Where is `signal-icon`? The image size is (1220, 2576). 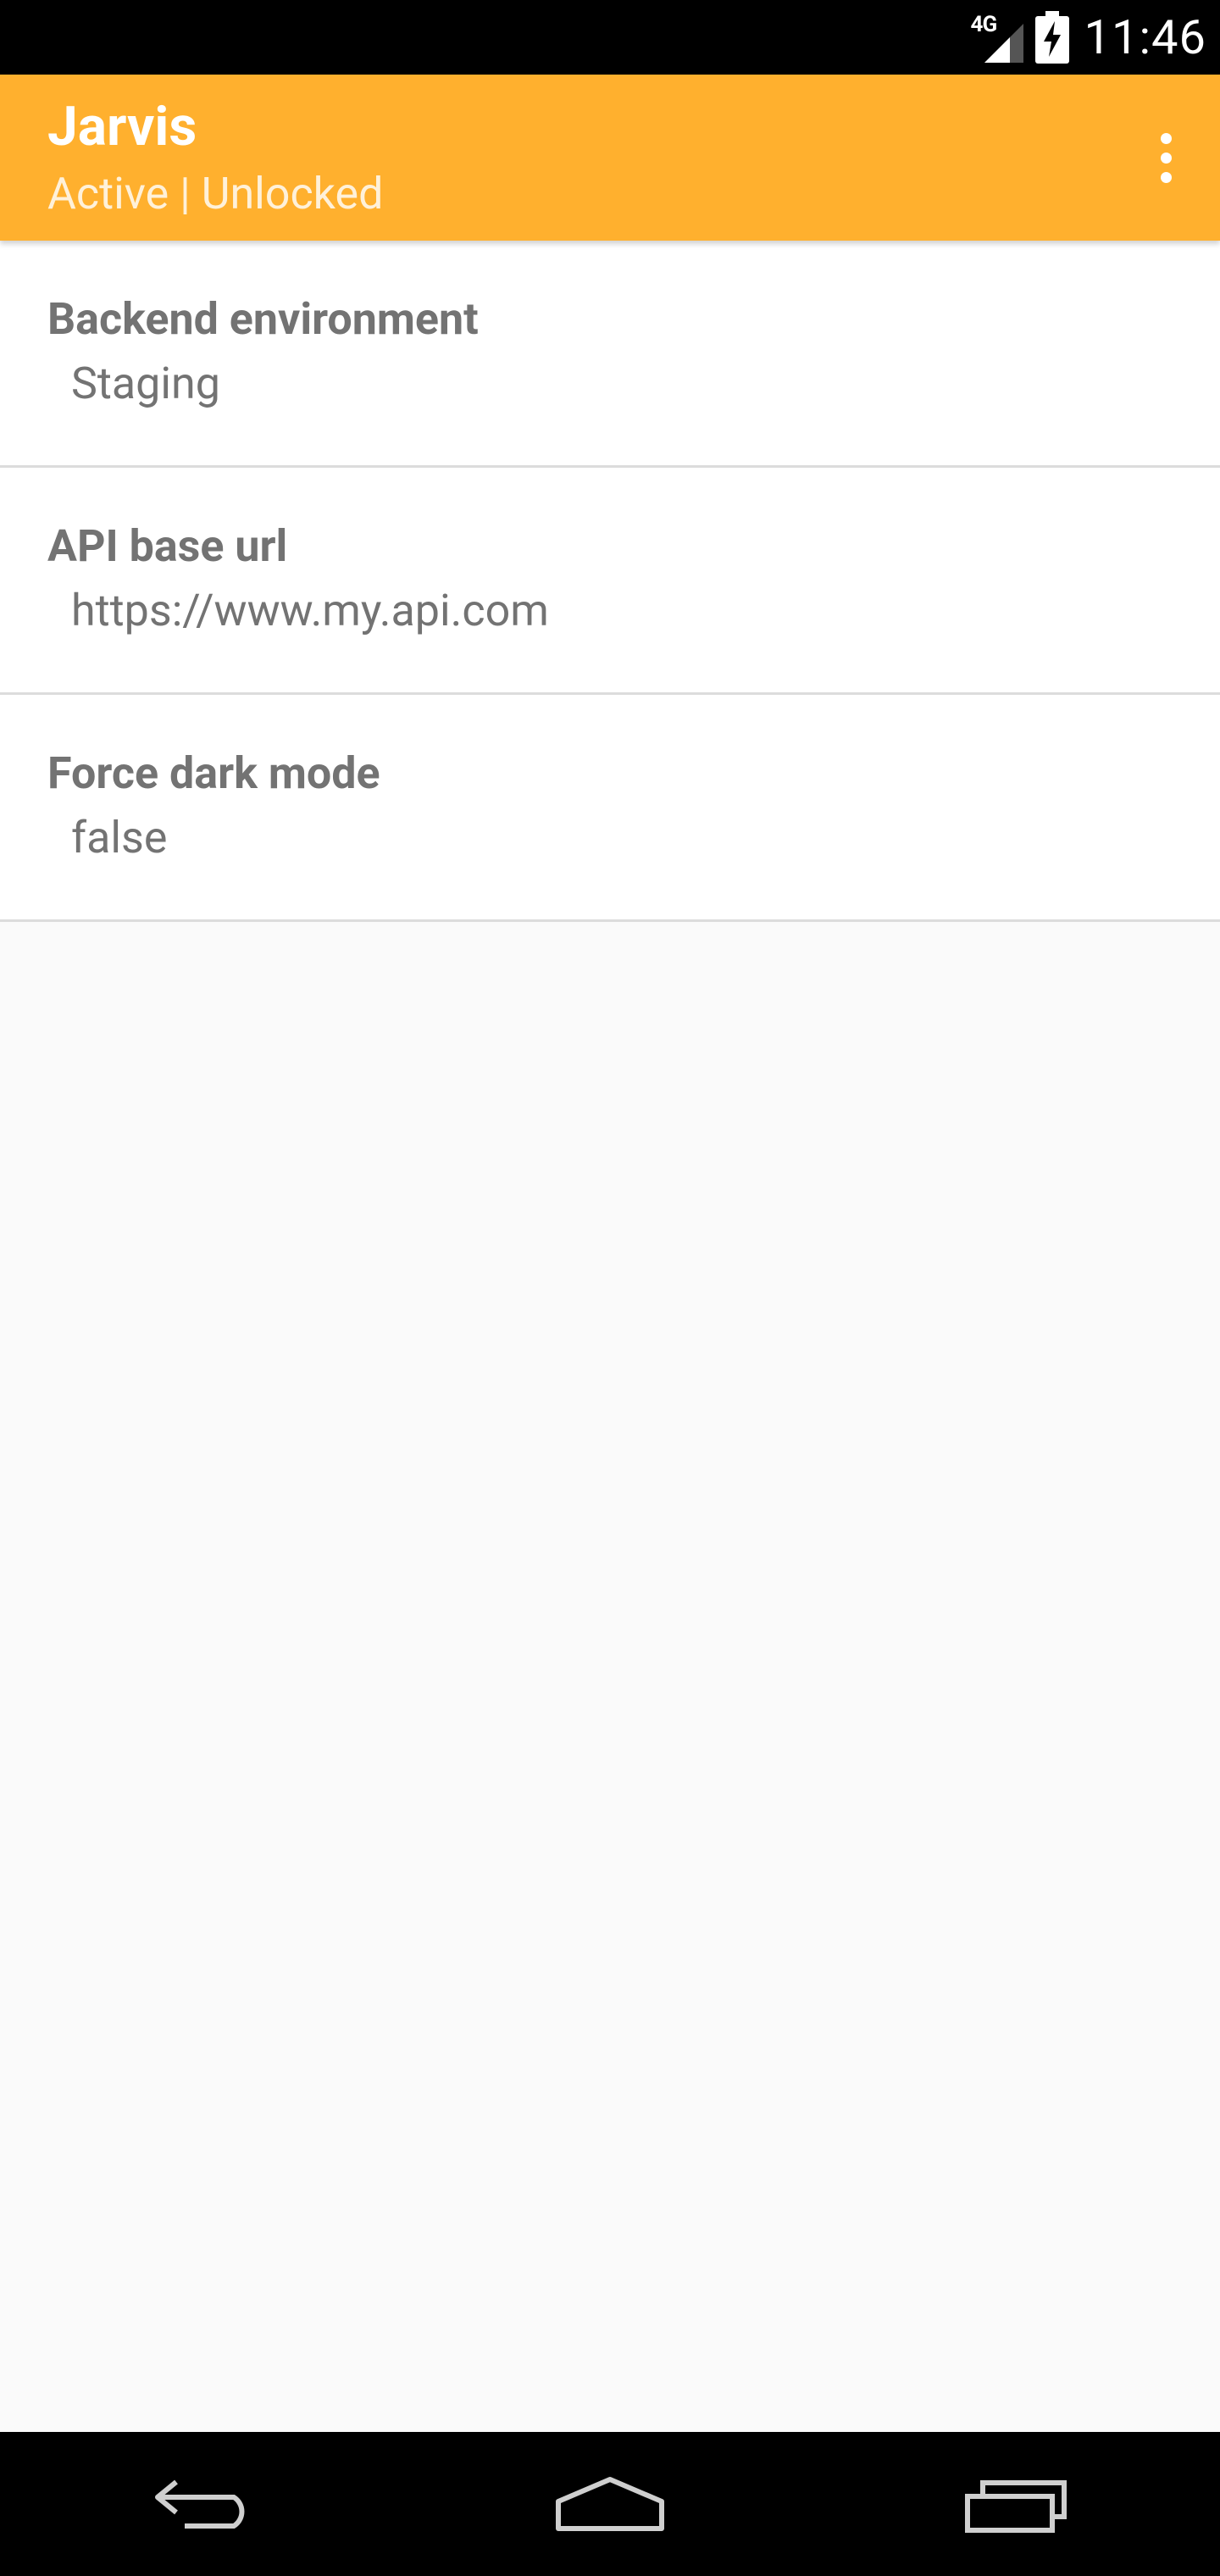 signal-icon is located at coordinates (1003, 43).